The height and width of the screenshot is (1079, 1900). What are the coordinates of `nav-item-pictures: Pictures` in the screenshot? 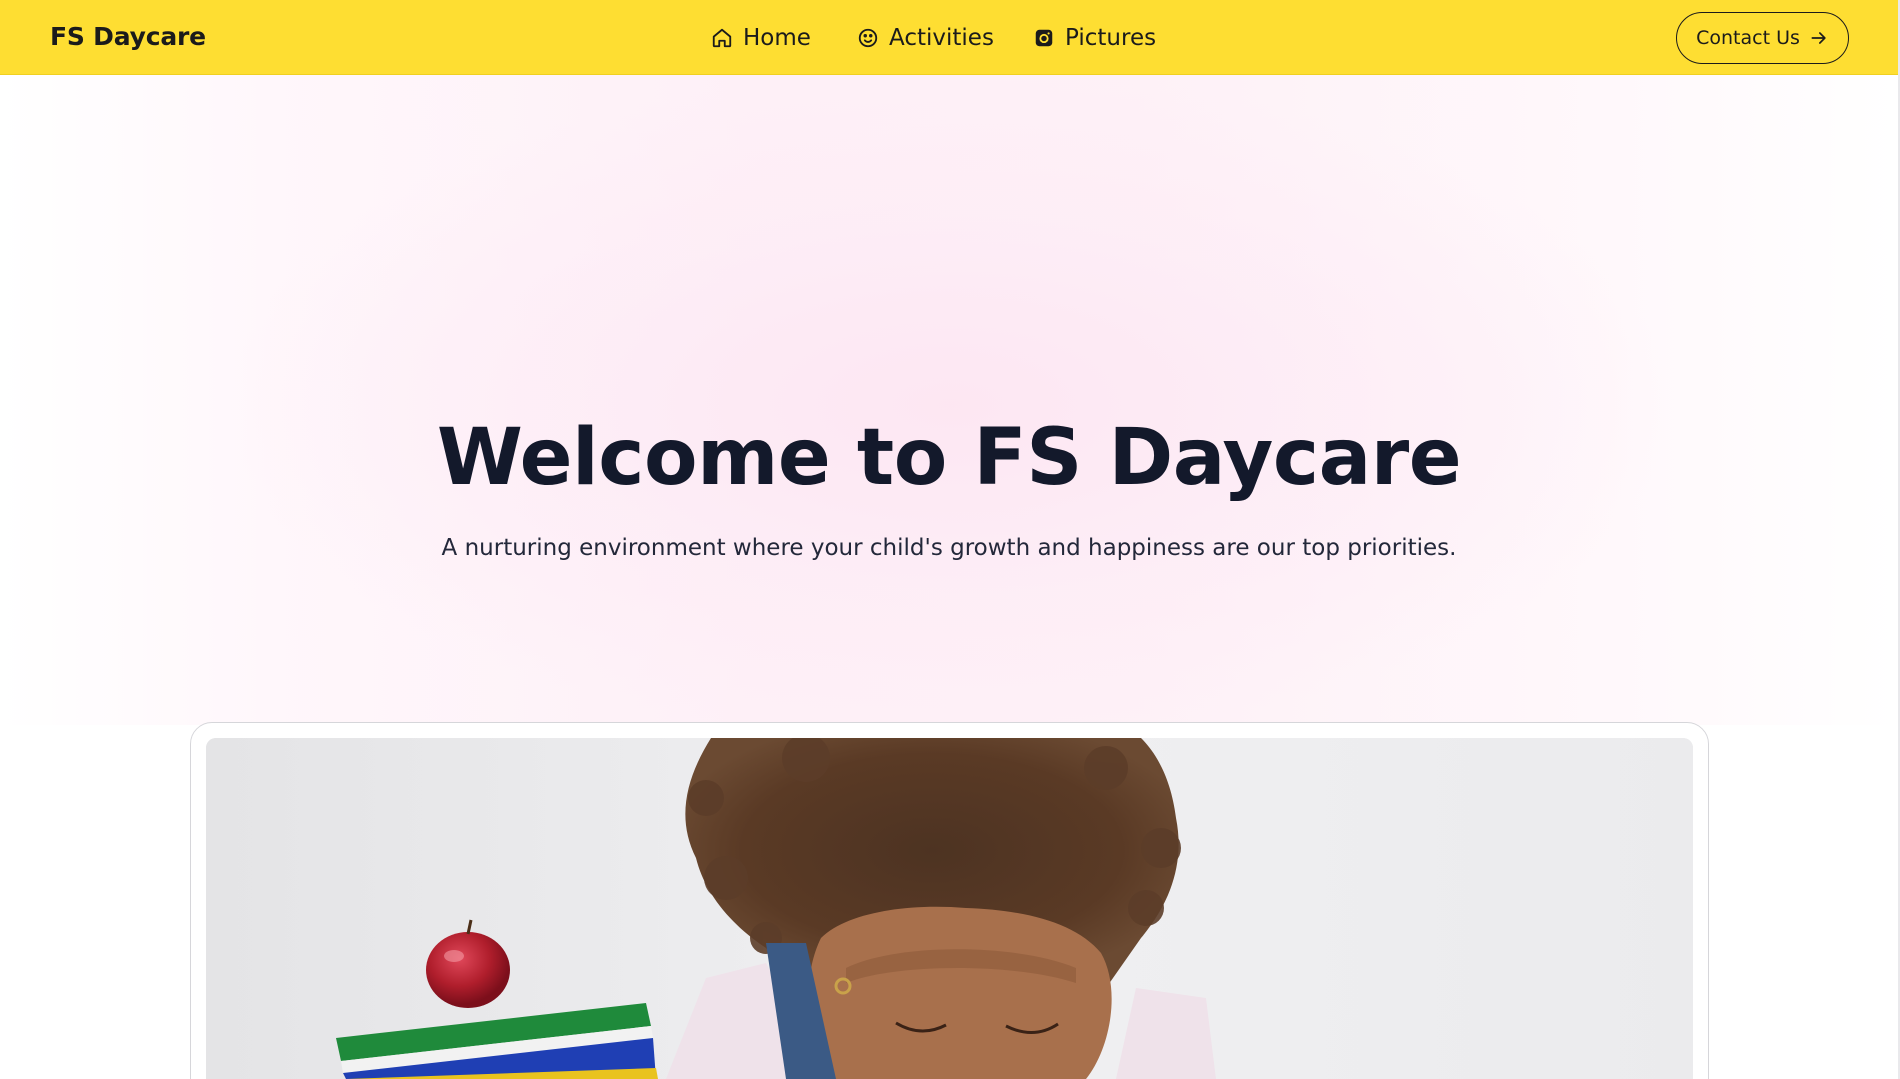 It's located at (1094, 38).